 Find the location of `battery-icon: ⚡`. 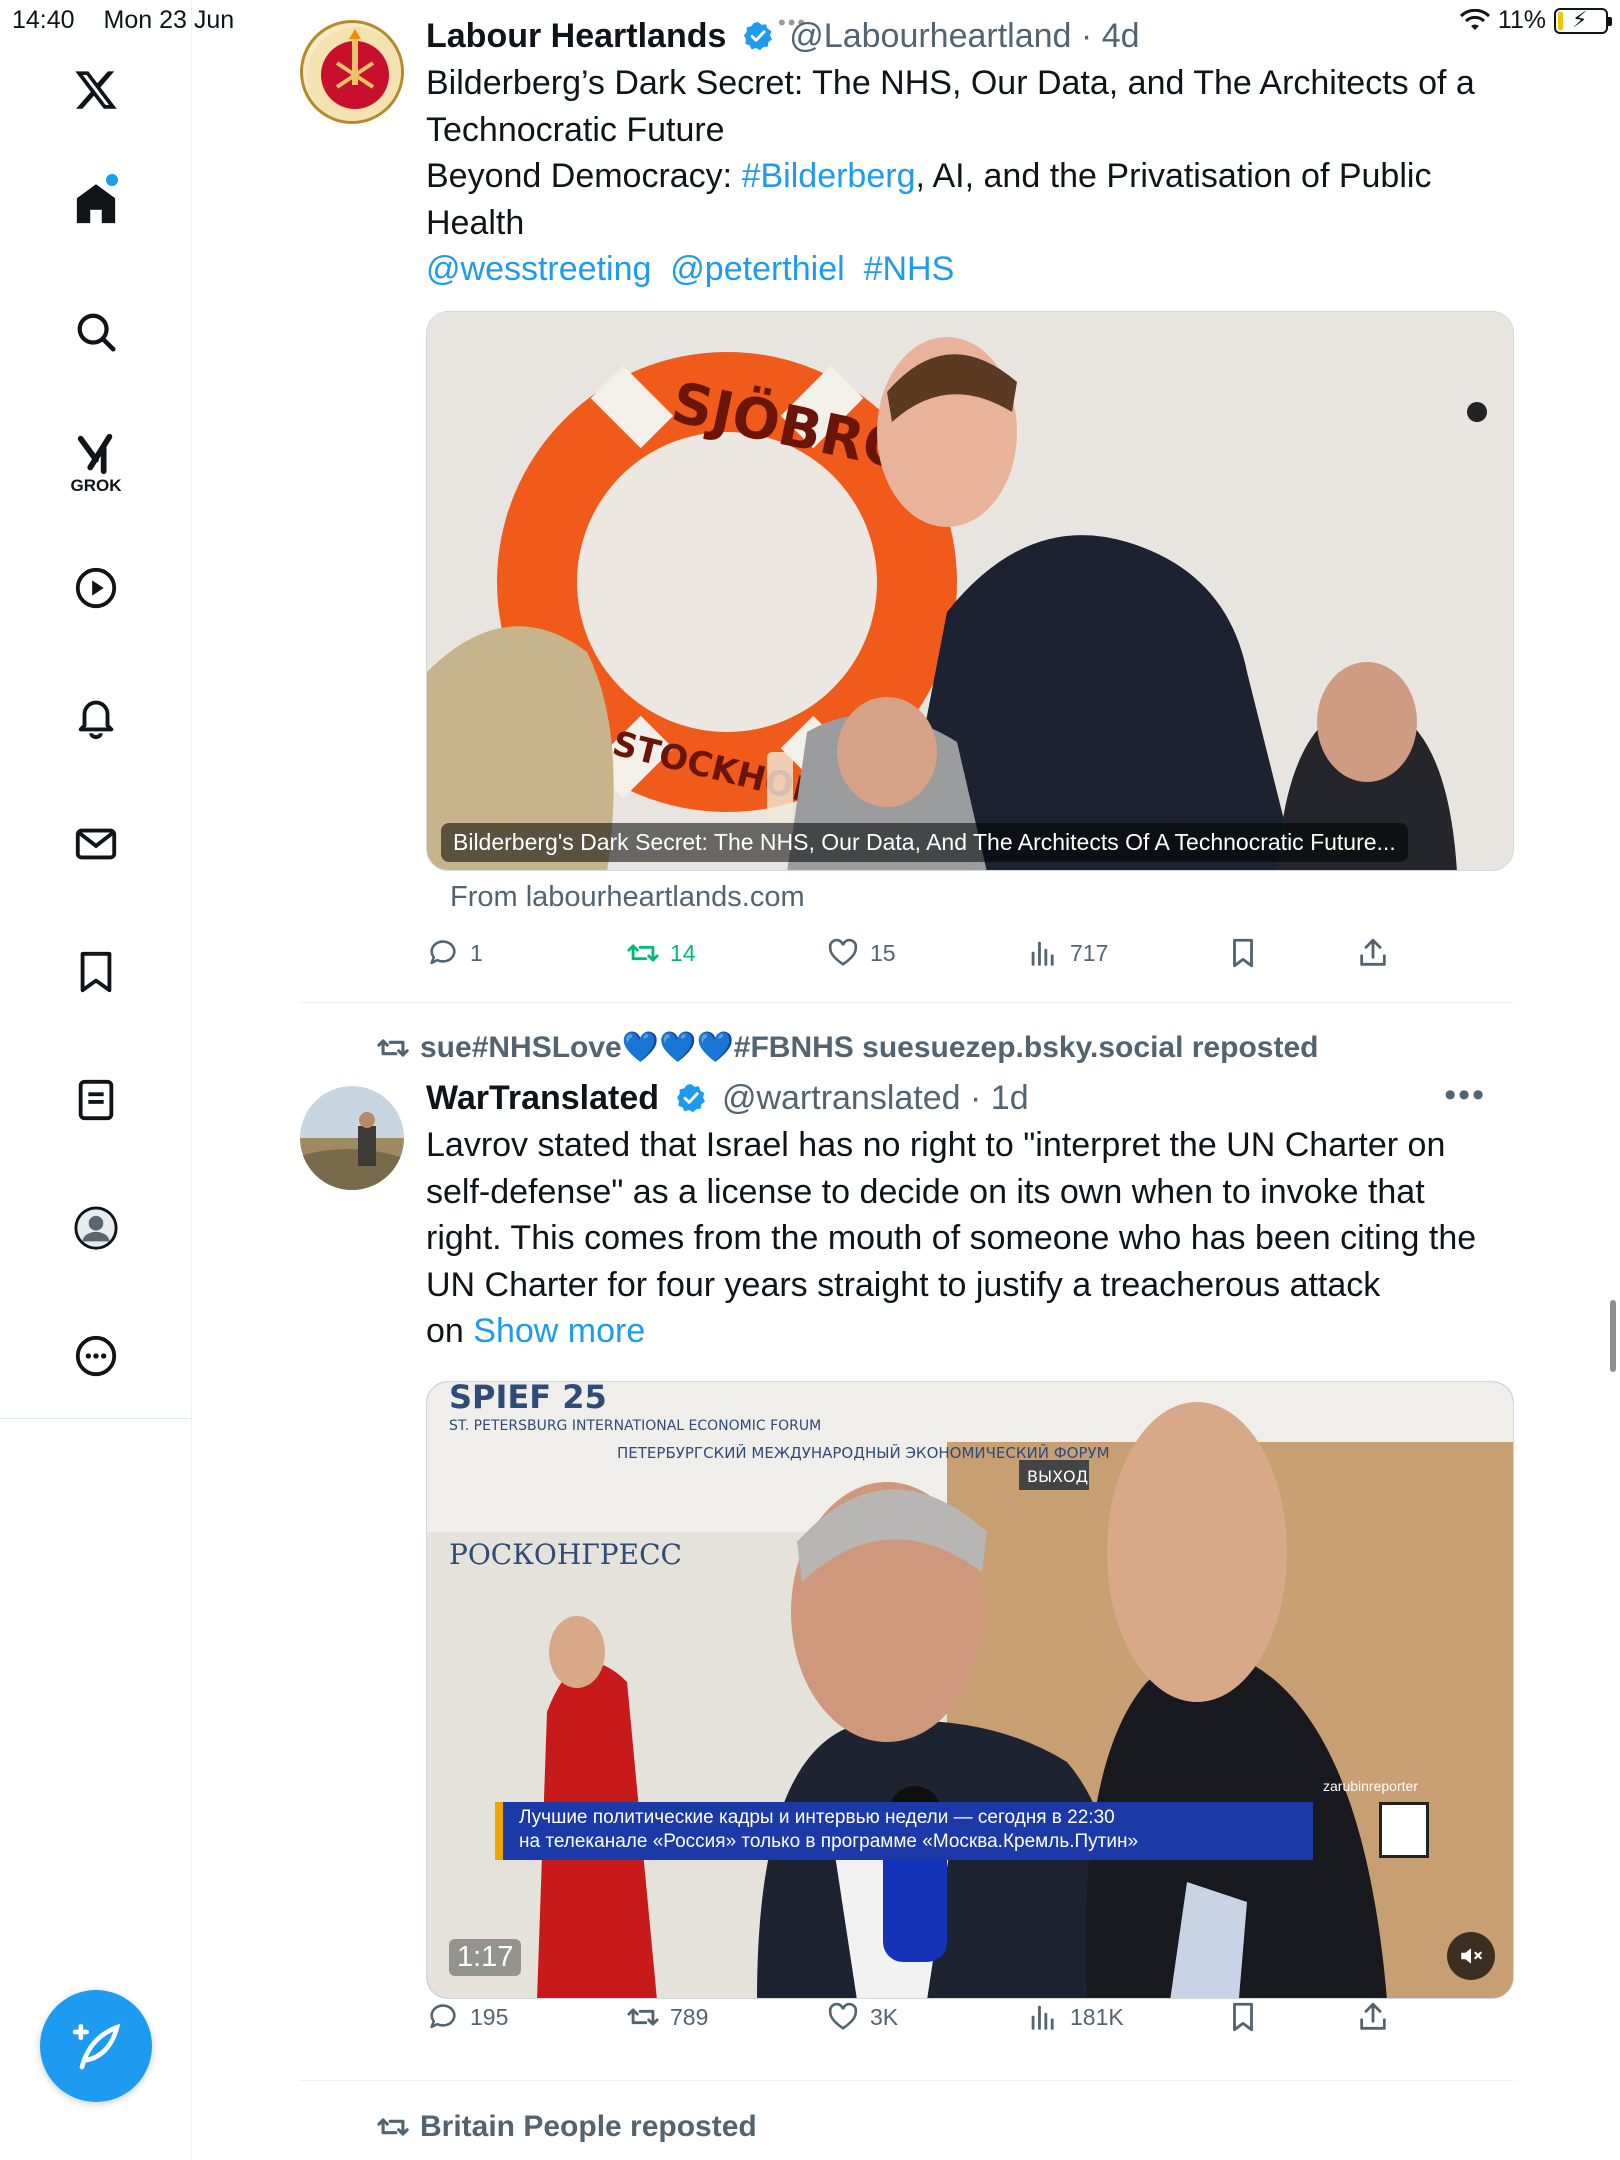

battery-icon: ⚡ is located at coordinates (1583, 20).